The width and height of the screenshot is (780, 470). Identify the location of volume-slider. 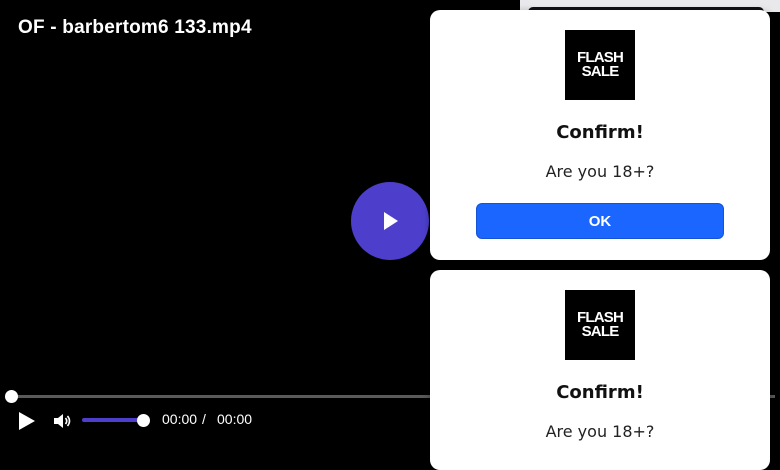
(113, 420).